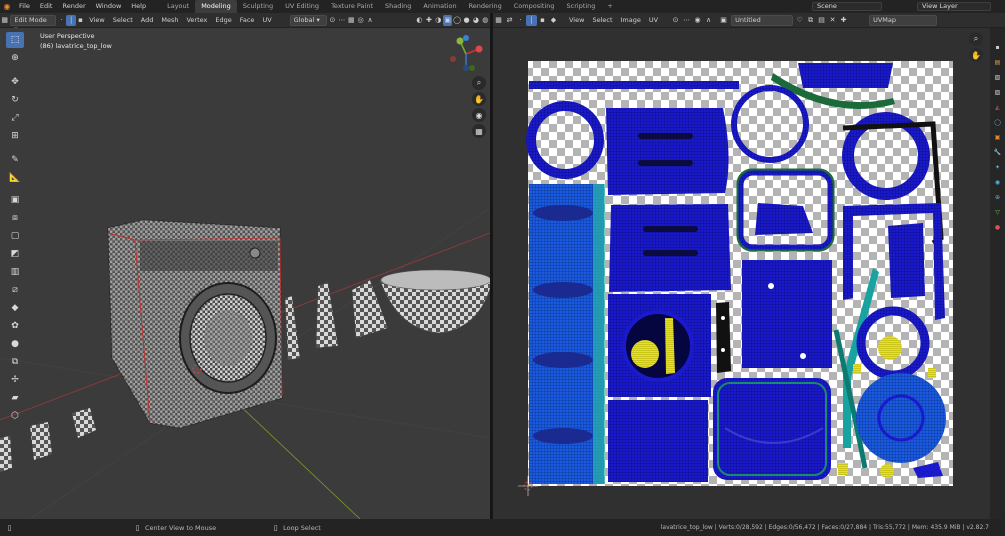  Describe the element at coordinates (15, 40) in the screenshot. I see `select-box-tool-icon: ⬚` at that location.